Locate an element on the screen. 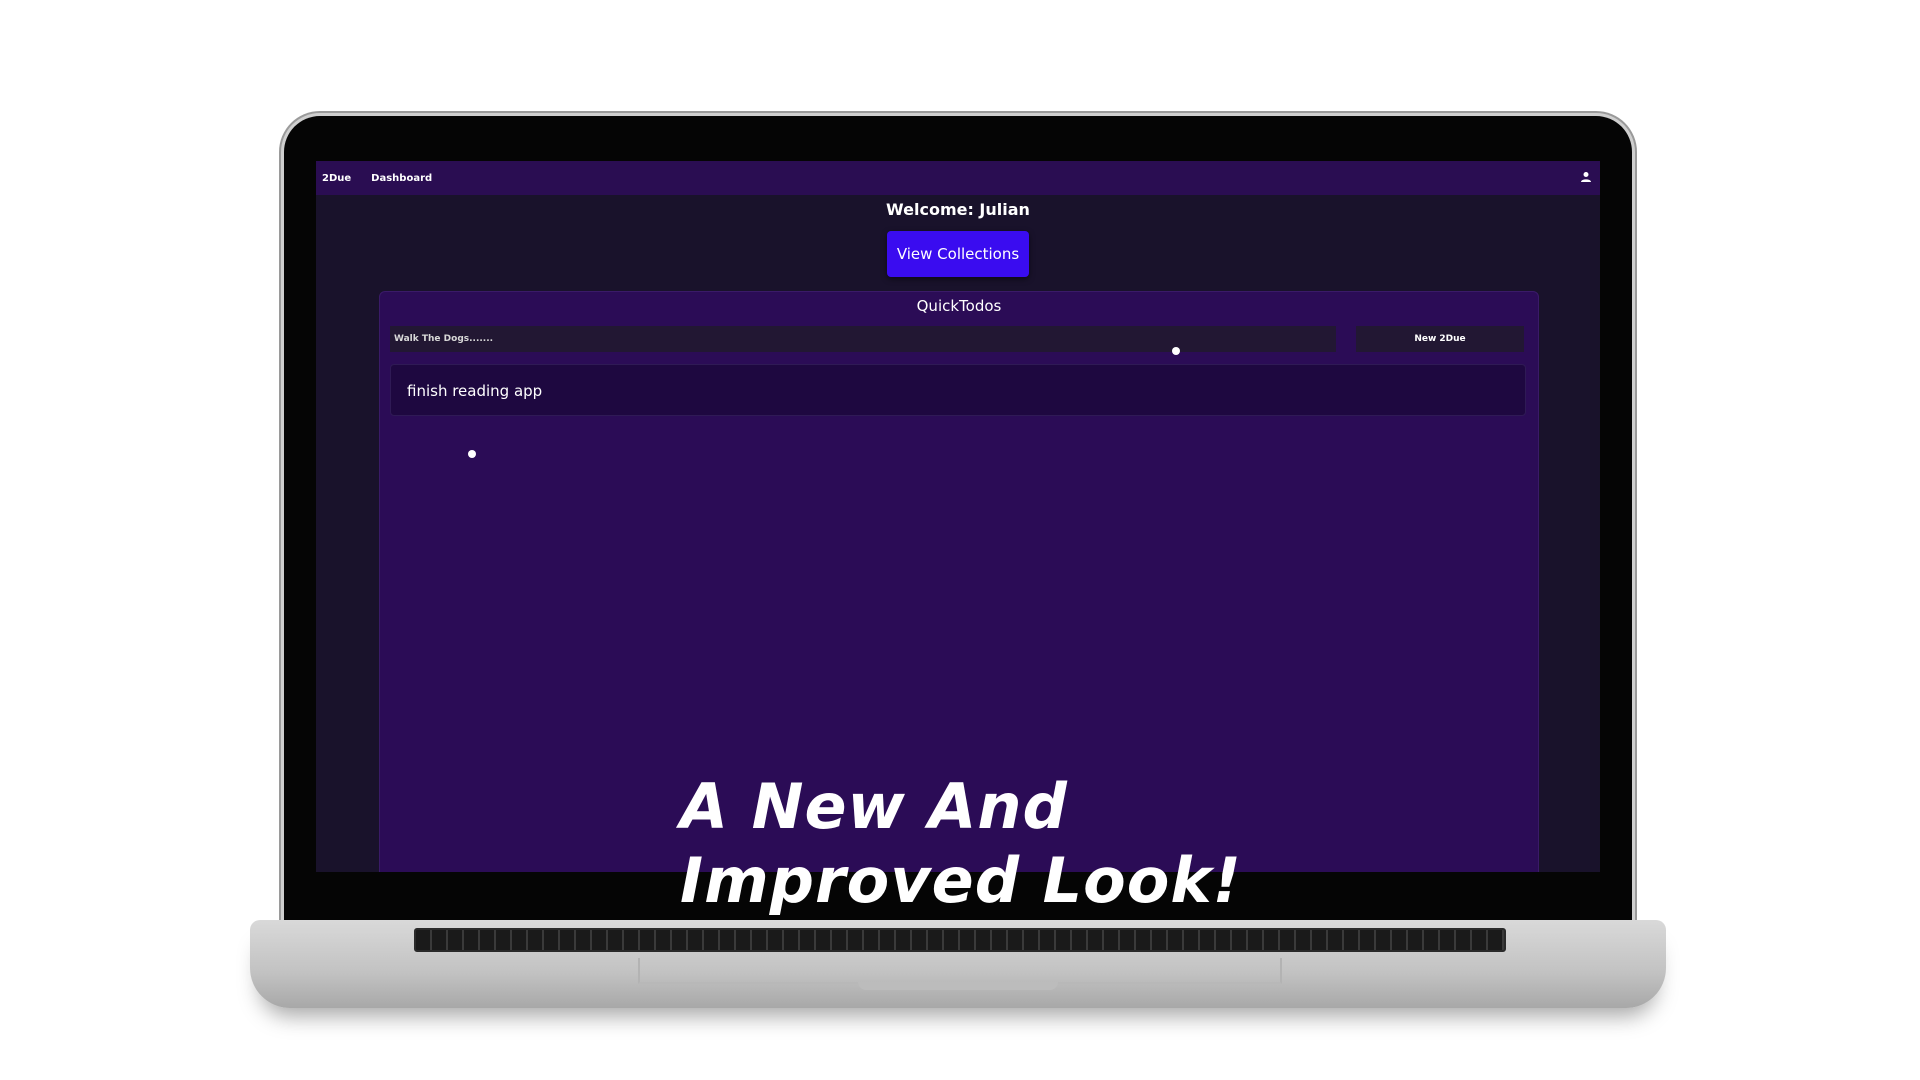 The height and width of the screenshot is (1080, 1920). promo-headline: A New And Improved Look! is located at coordinates (961, 844).